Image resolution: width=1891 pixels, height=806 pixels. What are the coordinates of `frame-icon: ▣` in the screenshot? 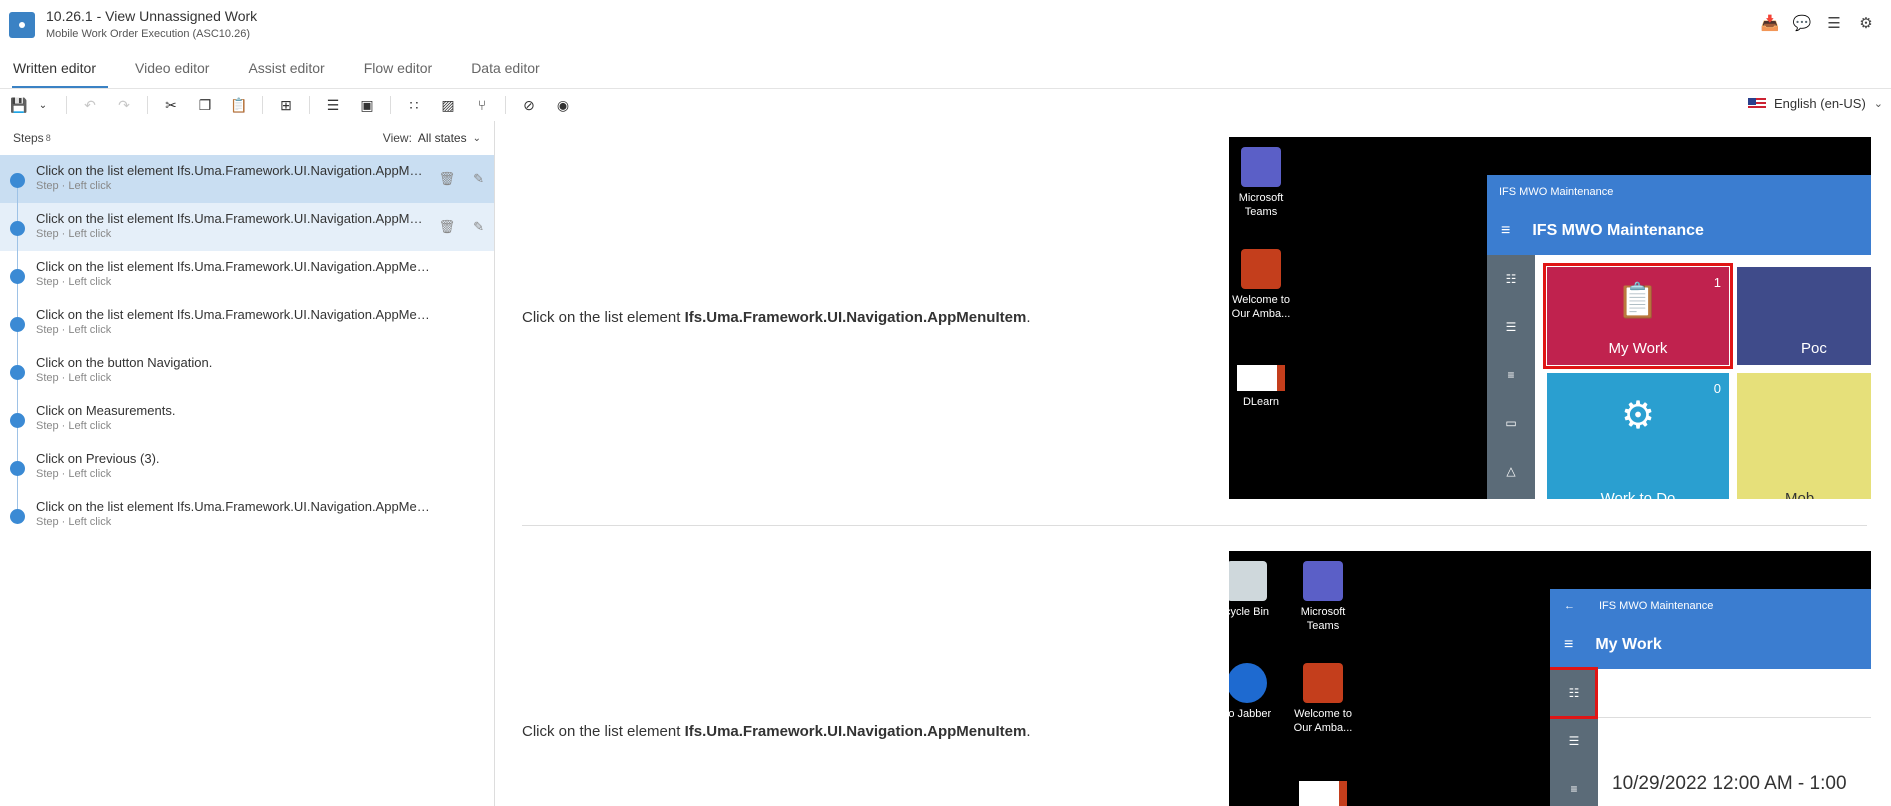 It's located at (367, 105).